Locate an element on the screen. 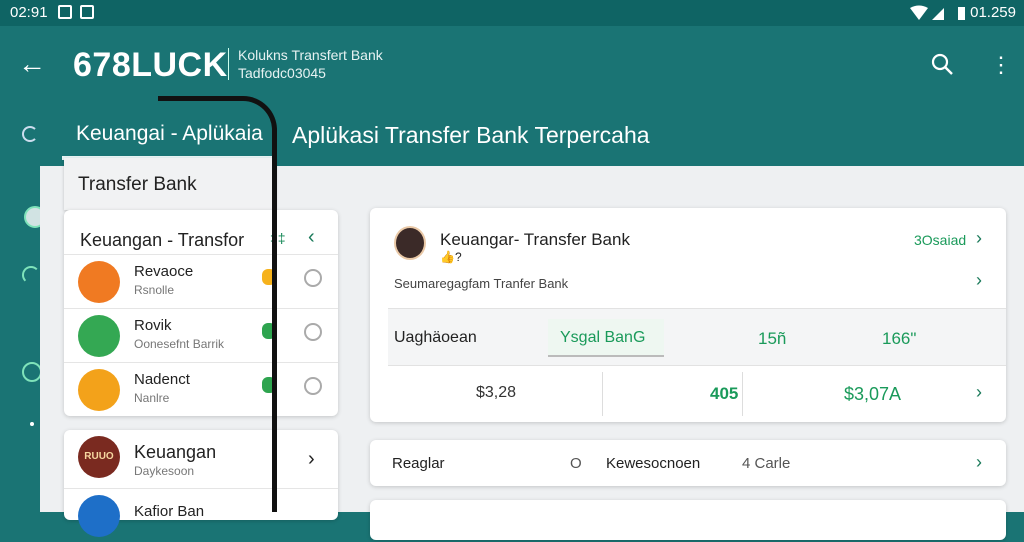  circle-icon is located at coordinates (32, 372).